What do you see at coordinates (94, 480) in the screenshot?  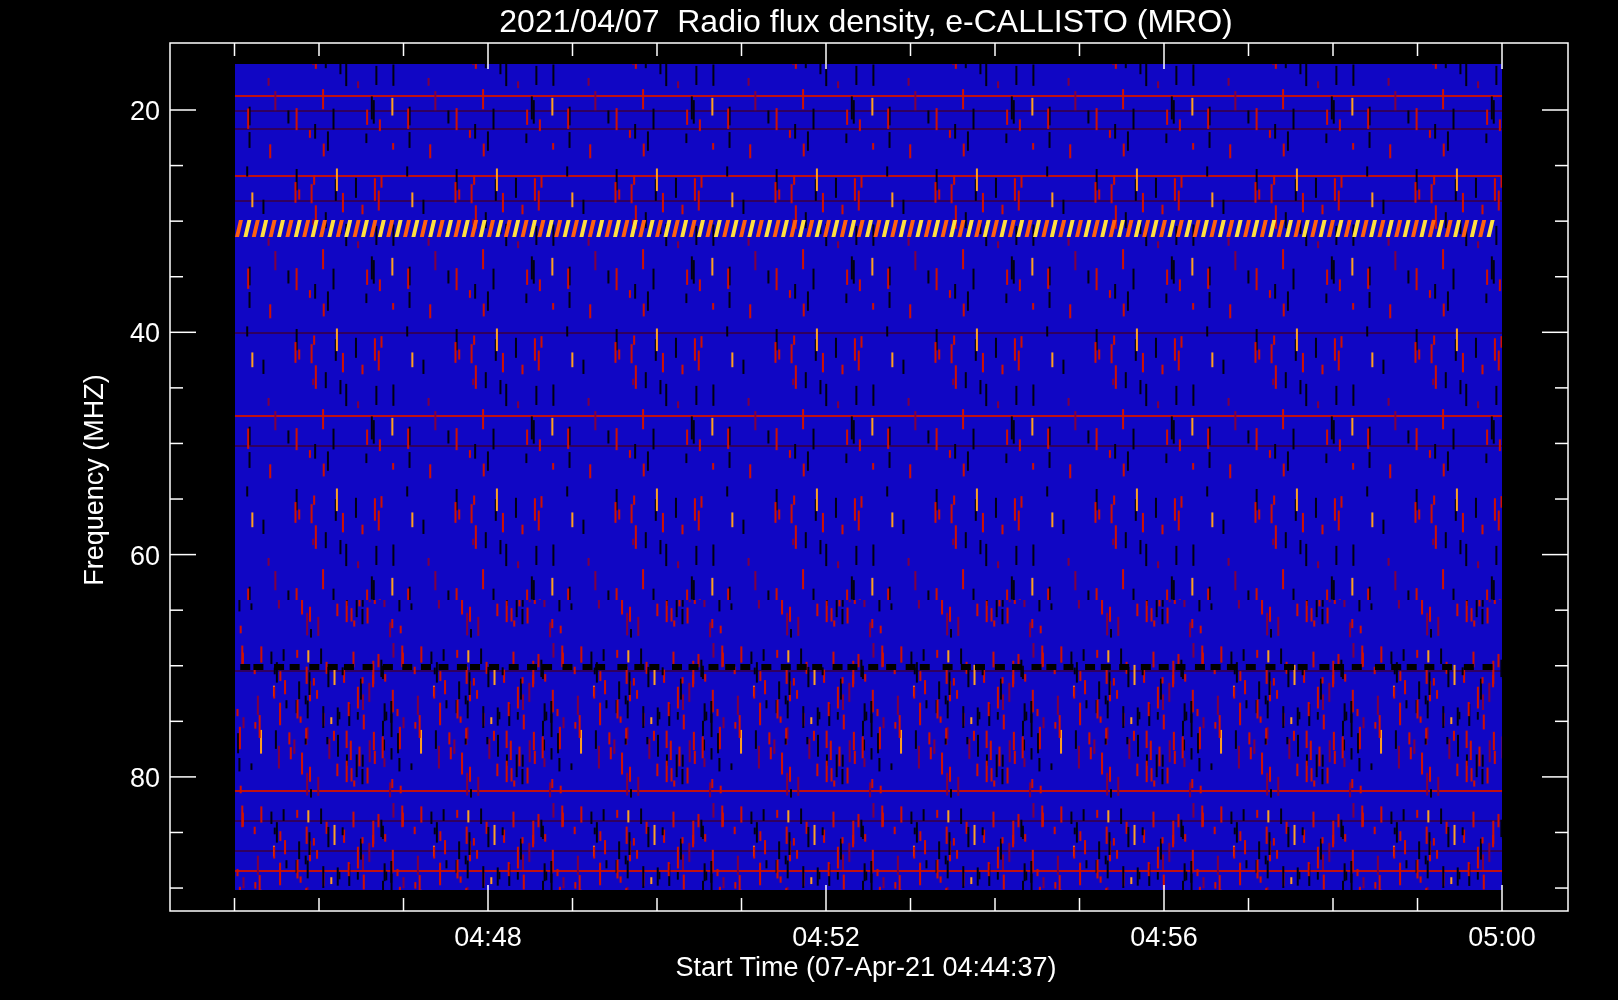 I see `y-axis-title: Frequency (MHZ)` at bounding box center [94, 480].